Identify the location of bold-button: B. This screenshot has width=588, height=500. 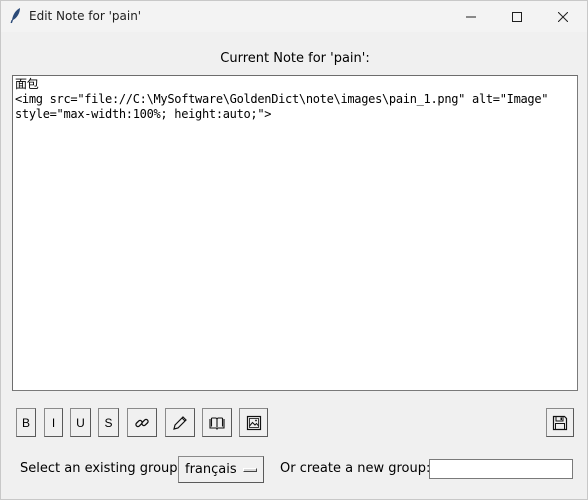
(26, 422).